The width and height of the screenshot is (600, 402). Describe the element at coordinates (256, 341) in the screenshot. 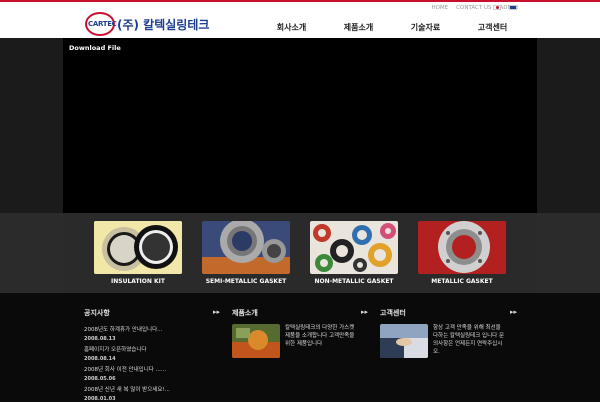

I see `product-news-thumbnail` at that location.